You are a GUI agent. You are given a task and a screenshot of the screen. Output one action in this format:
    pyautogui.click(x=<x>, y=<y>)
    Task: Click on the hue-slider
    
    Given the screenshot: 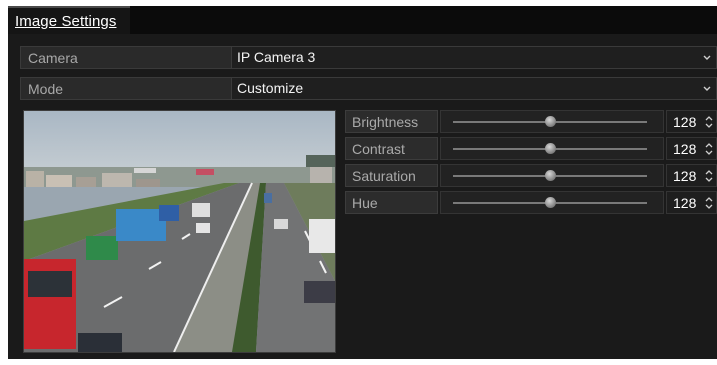 What is the action you would take?
    pyautogui.click(x=552, y=202)
    